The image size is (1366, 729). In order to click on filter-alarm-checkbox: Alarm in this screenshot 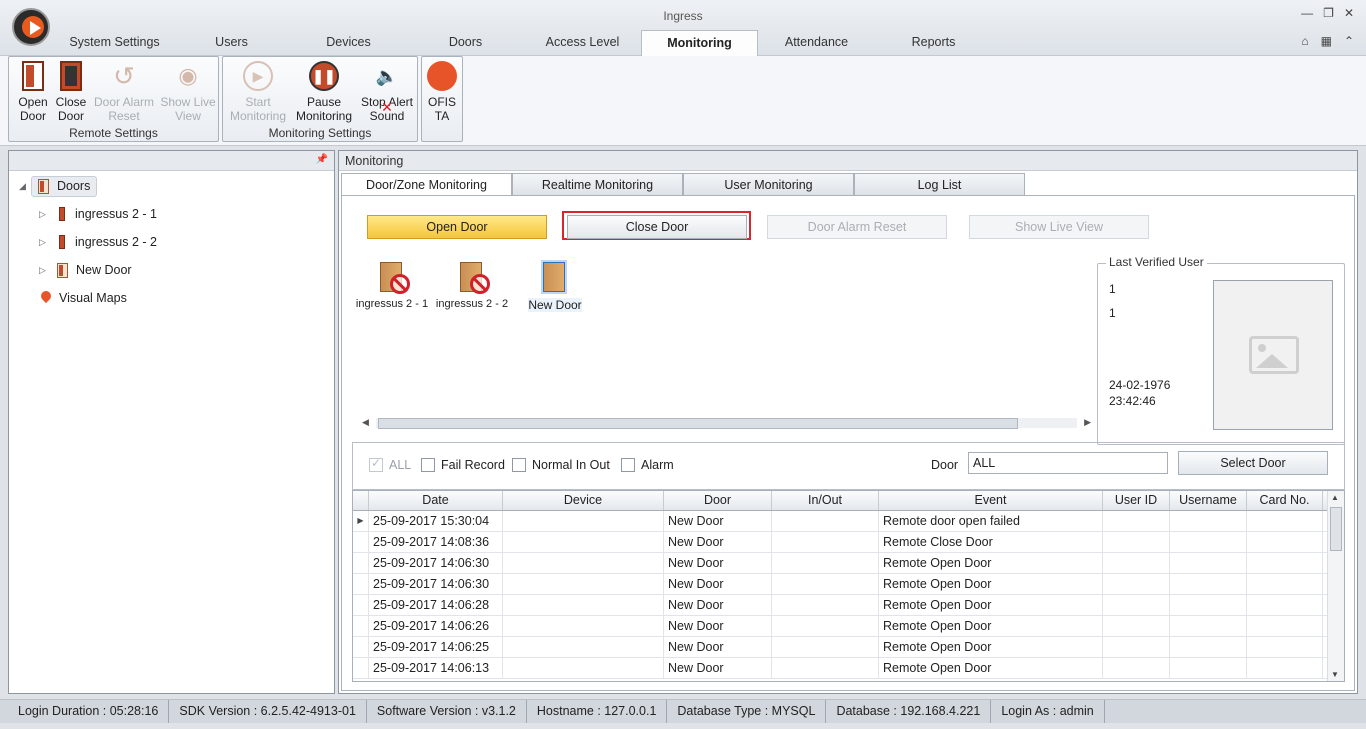, I will do `click(647, 465)`.